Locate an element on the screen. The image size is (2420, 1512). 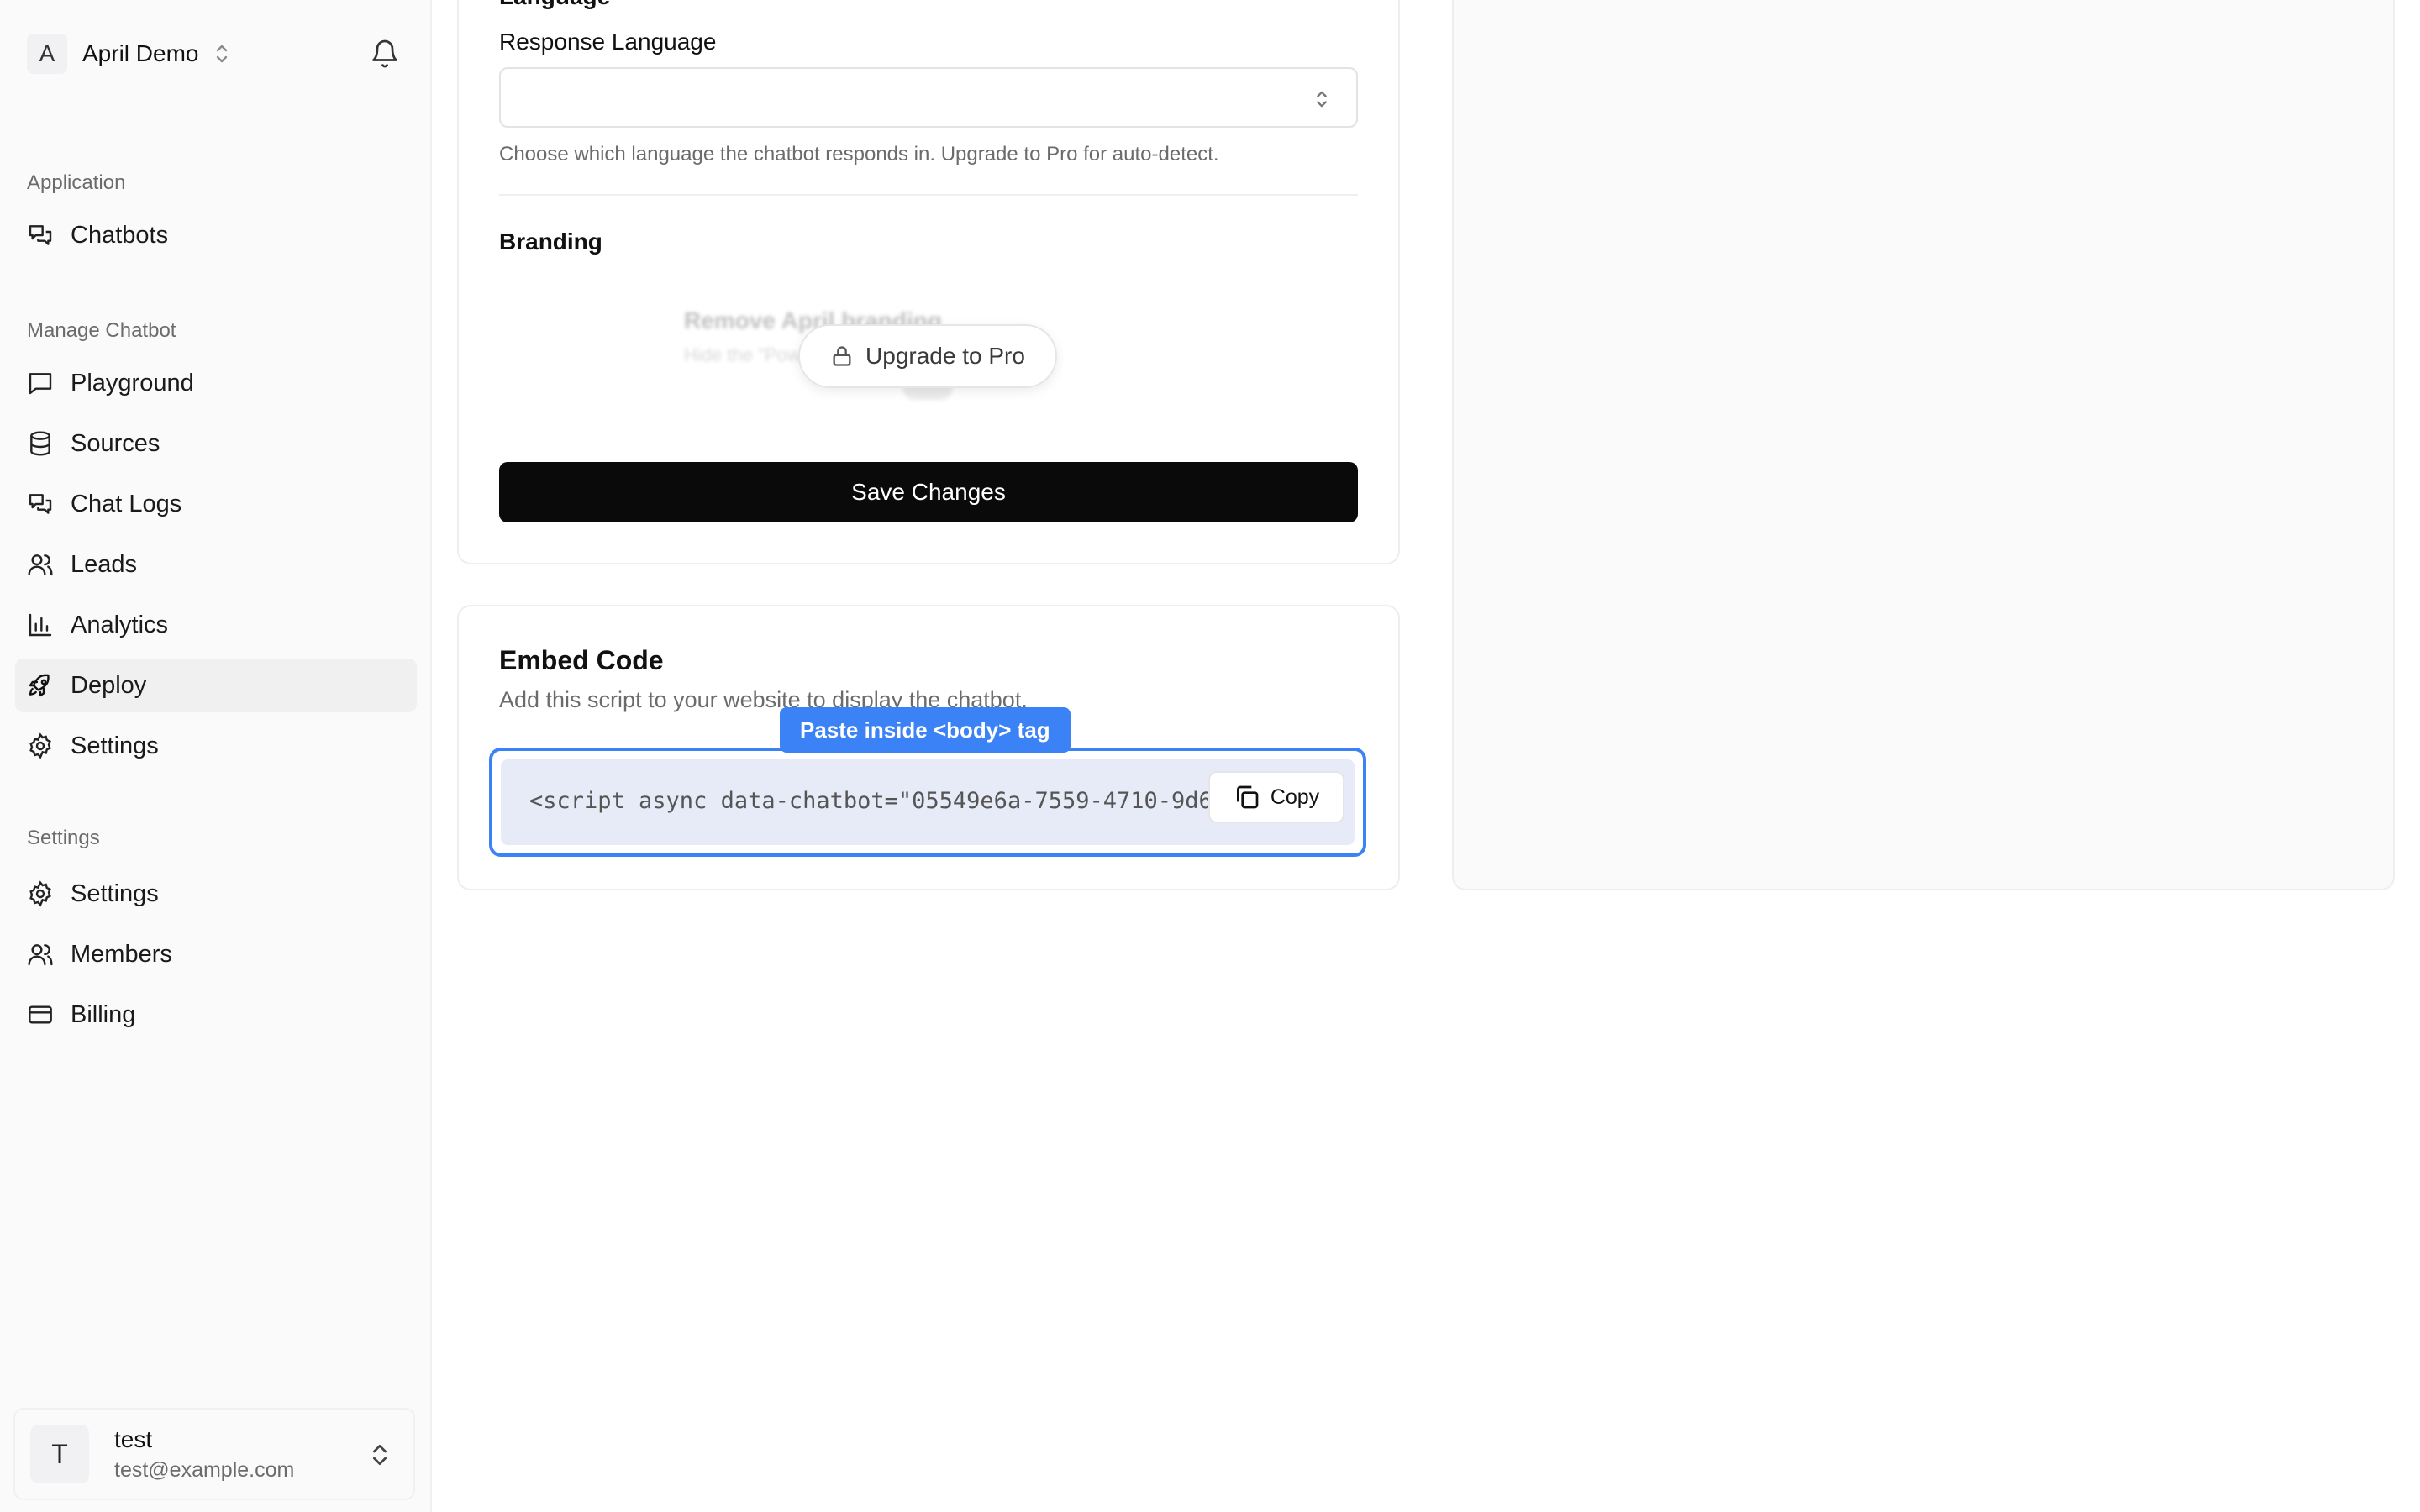
response-language-select is located at coordinates (929, 97).